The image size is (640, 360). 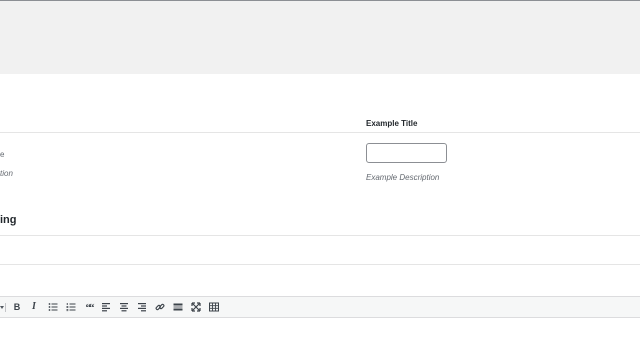 I want to click on bulleted-list-icon, so click(x=53, y=307).